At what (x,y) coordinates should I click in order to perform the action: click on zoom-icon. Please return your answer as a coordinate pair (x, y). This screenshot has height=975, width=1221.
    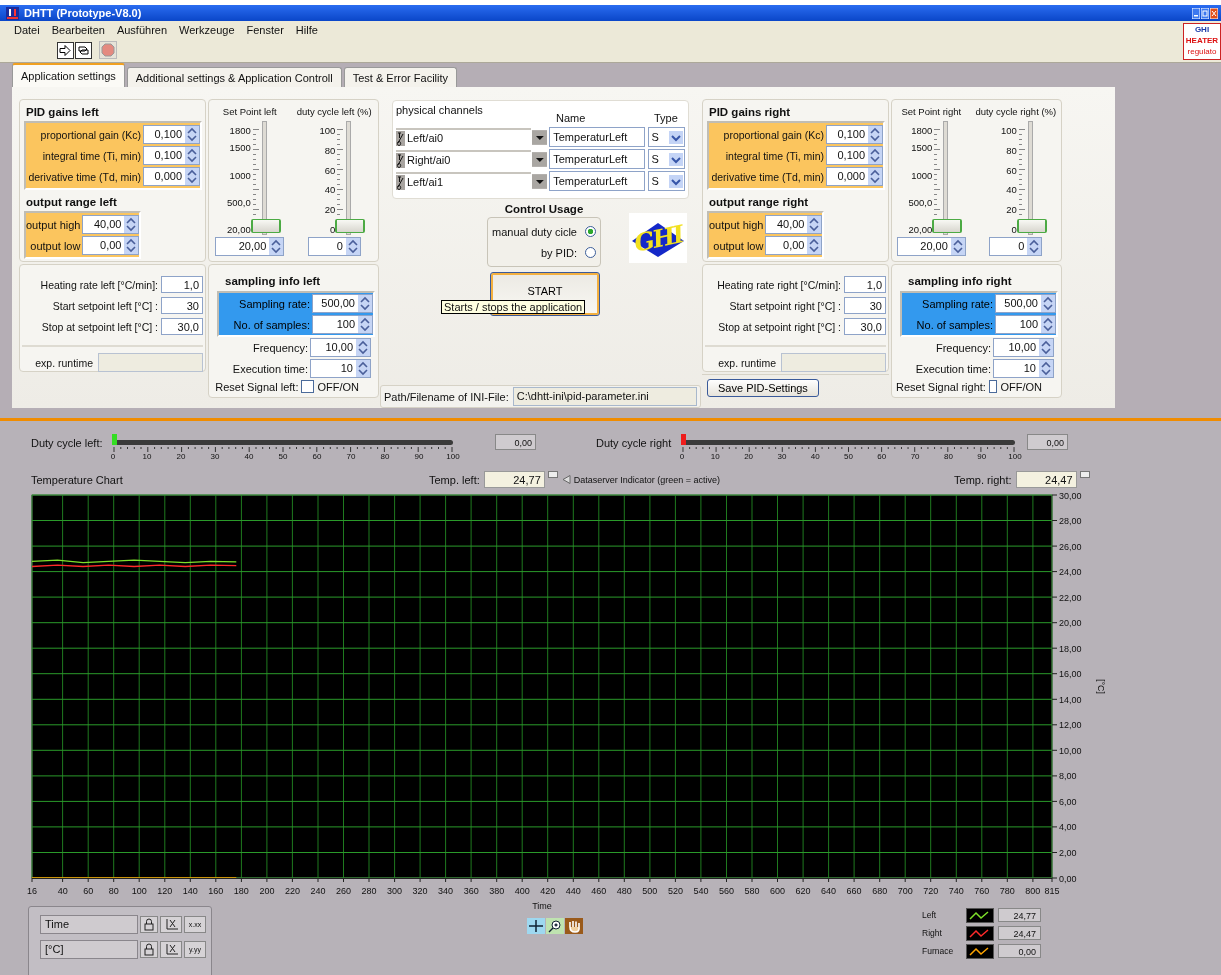
    Looking at the image, I should click on (555, 926).